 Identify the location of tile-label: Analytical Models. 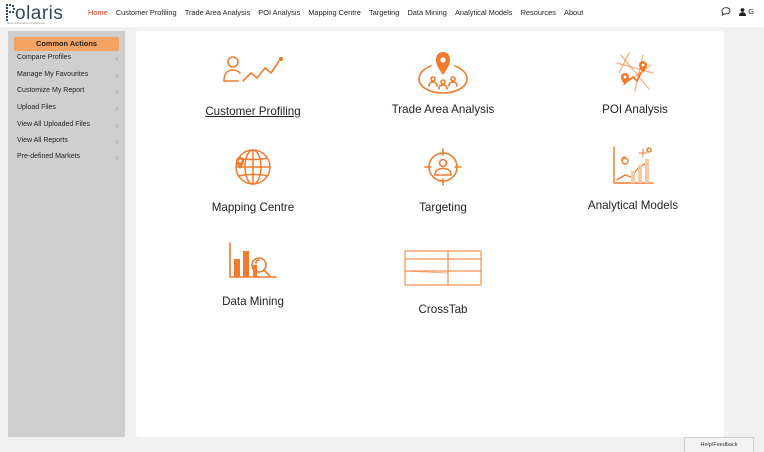
(633, 205).